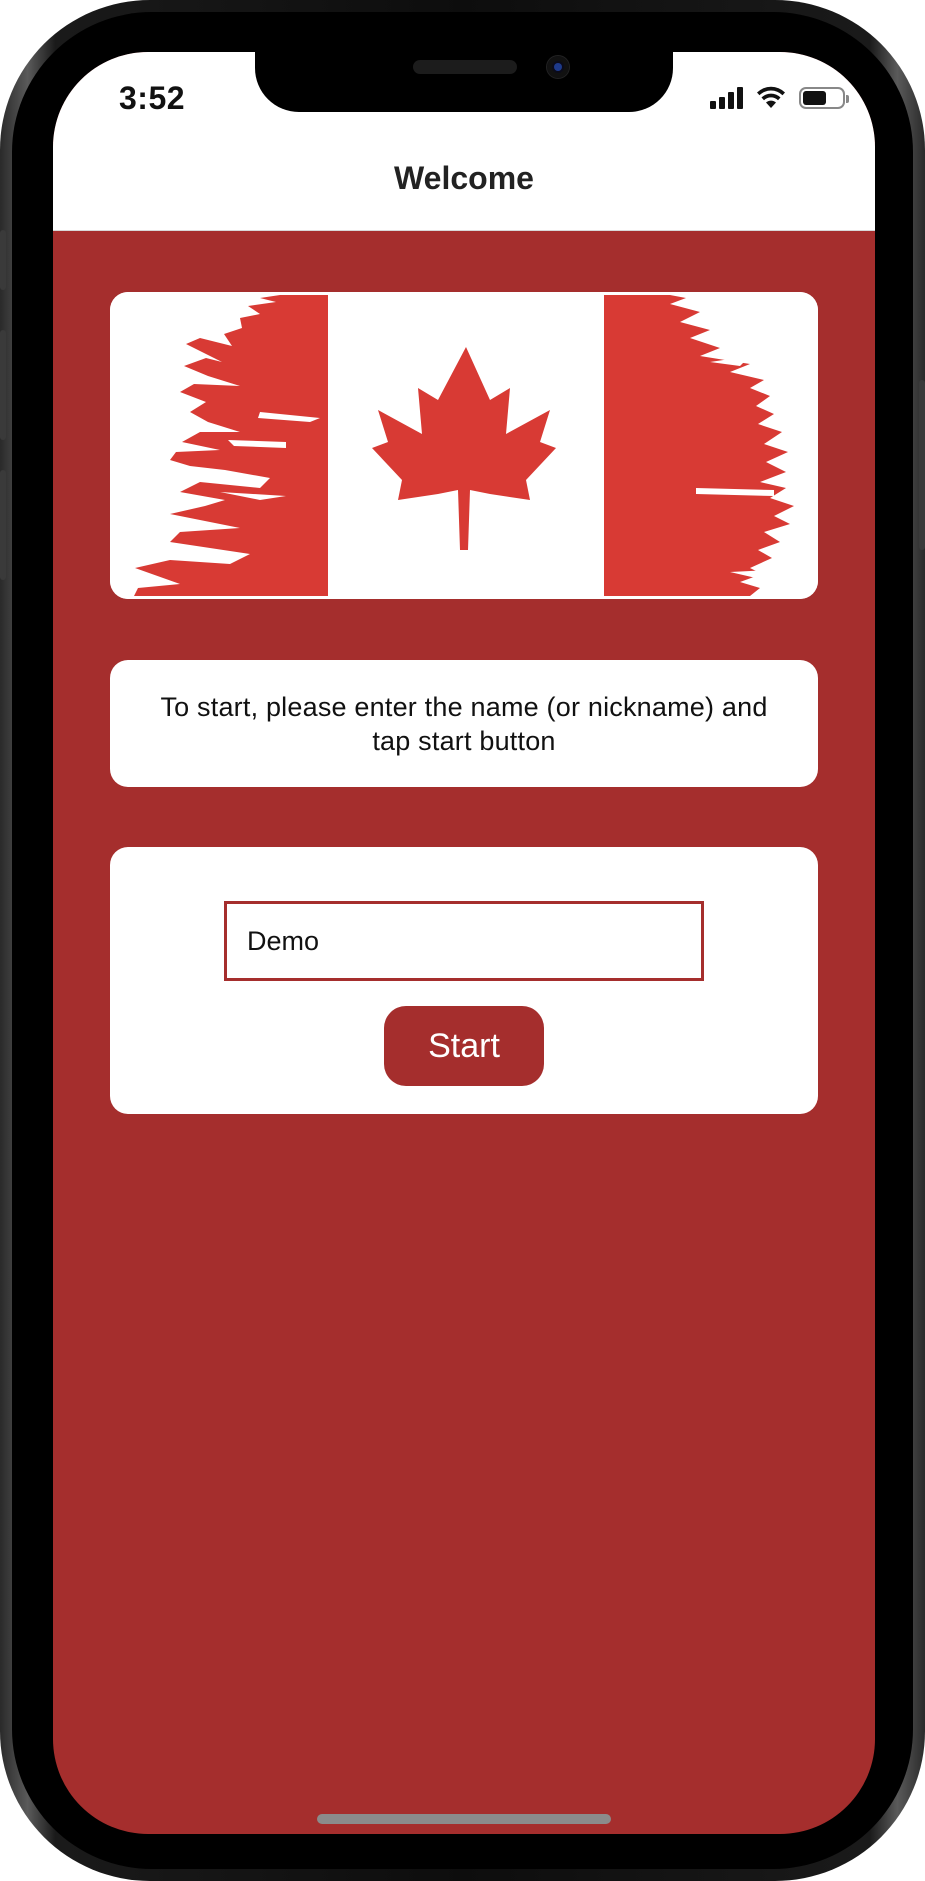 The height and width of the screenshot is (1881, 925). Describe the element at coordinates (152, 98) in the screenshot. I see `status-time: 3:52` at that location.